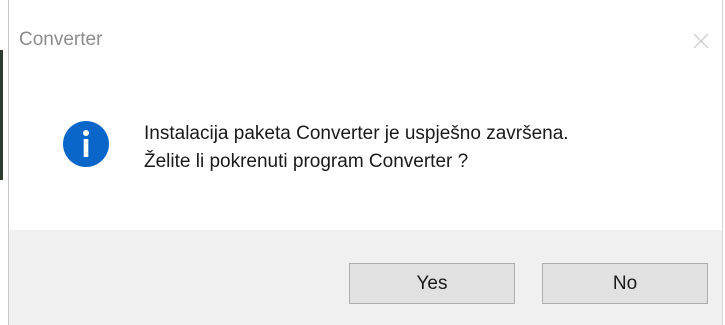  Describe the element at coordinates (701, 41) in the screenshot. I see `close-icon` at that location.